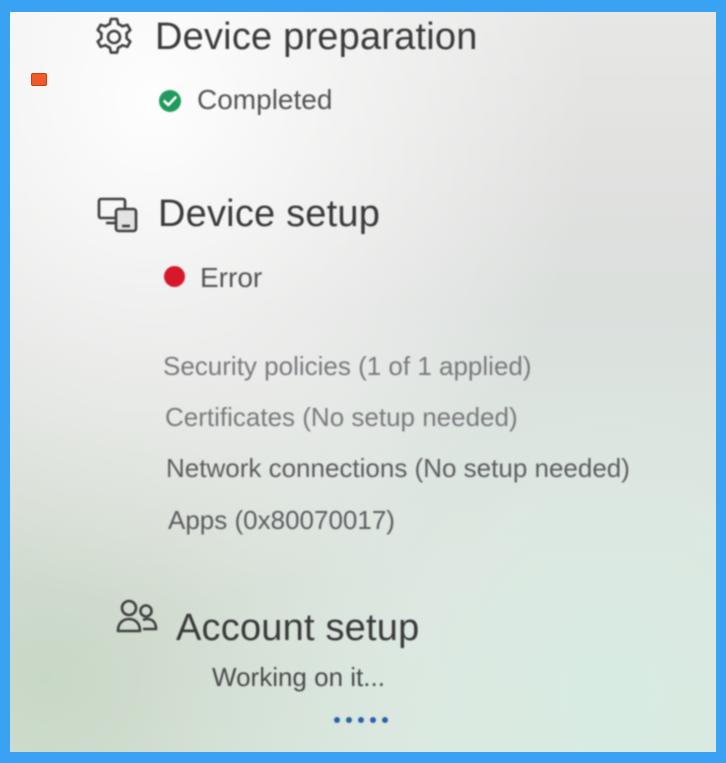 This screenshot has height=763, width=726. I want to click on gear-icon, so click(114, 38).